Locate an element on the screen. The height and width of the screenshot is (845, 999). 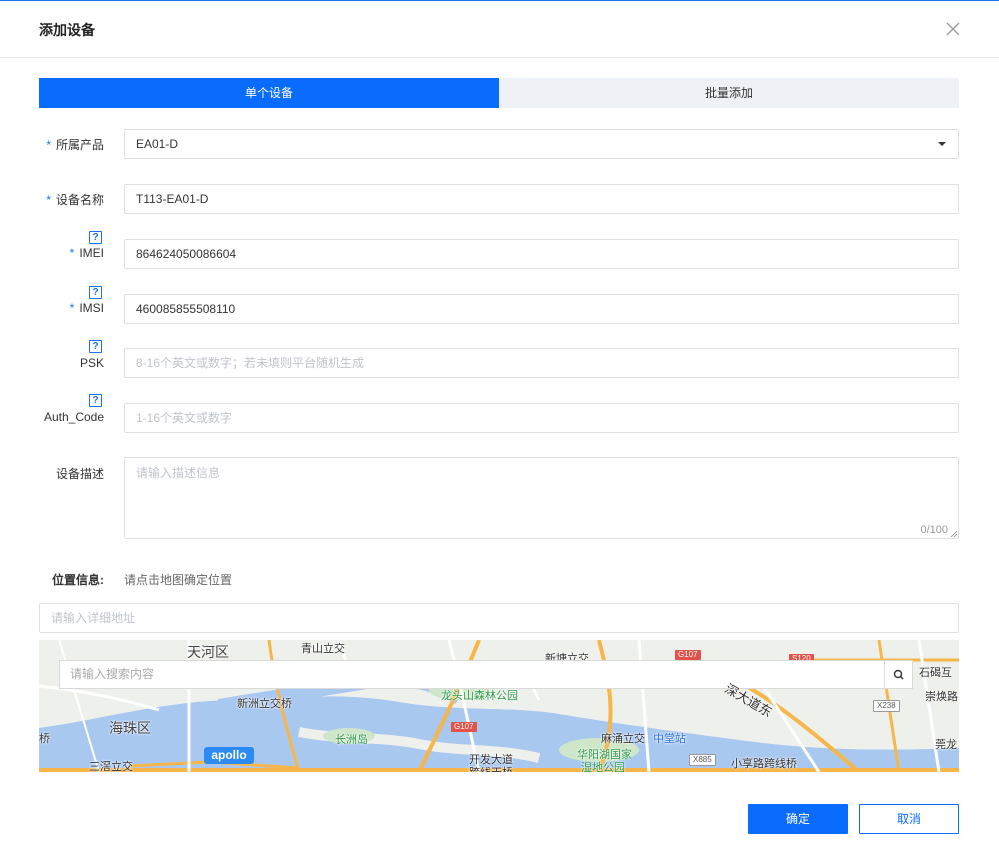
description-textarea: 请输入描述信息 0/100 is located at coordinates (541, 498).